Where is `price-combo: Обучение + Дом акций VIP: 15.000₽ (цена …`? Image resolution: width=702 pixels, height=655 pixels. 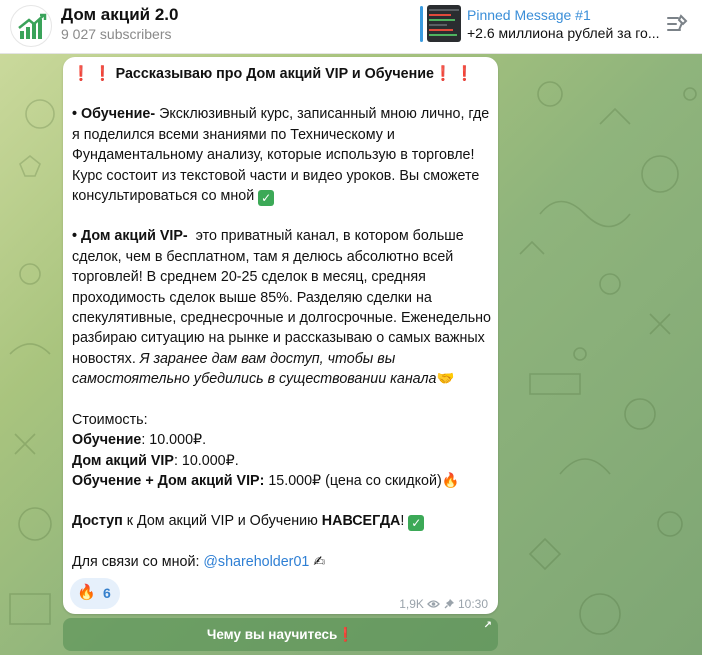 price-combo: Обучение + Дом акций VIP: 15.000₽ (цена … is located at coordinates (284, 481).